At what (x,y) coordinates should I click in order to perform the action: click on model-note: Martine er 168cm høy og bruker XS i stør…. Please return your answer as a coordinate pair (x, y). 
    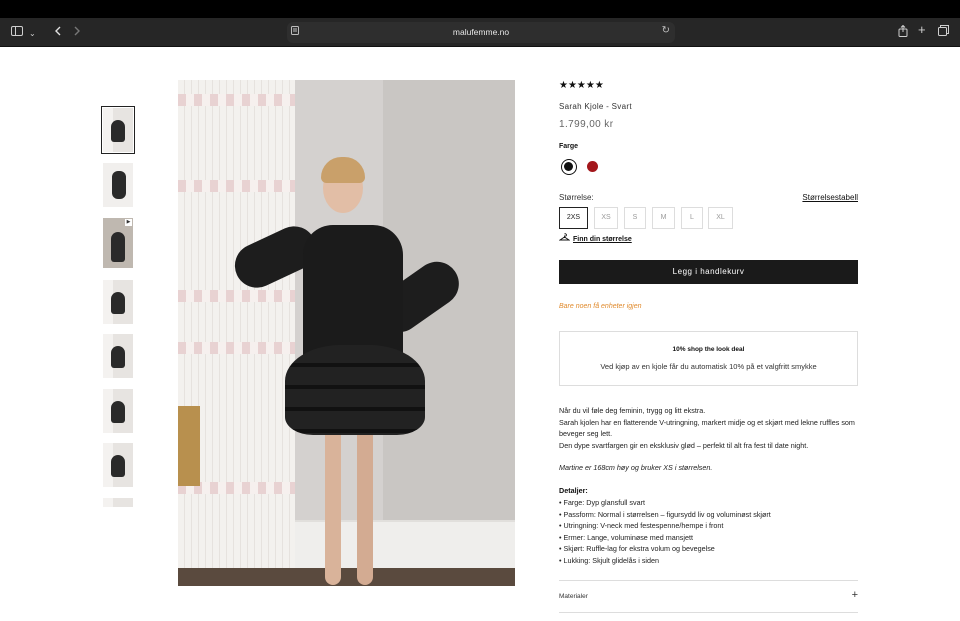
    Looking at the image, I should click on (636, 467).